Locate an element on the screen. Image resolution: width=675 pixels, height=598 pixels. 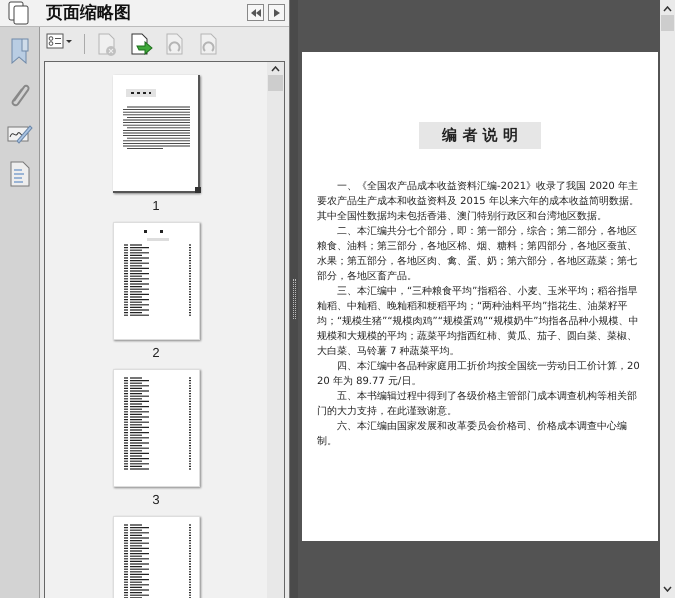
expand-button is located at coordinates (276, 13).